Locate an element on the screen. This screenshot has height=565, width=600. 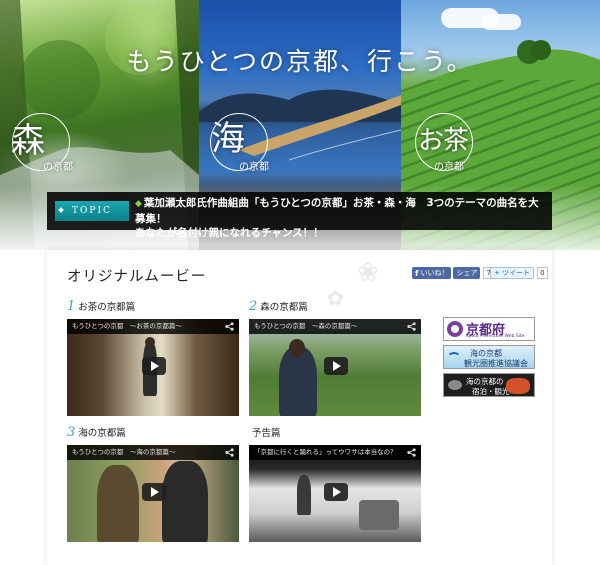
tourism-line-2: 観光圏推進協議会 is located at coordinates (496, 363).